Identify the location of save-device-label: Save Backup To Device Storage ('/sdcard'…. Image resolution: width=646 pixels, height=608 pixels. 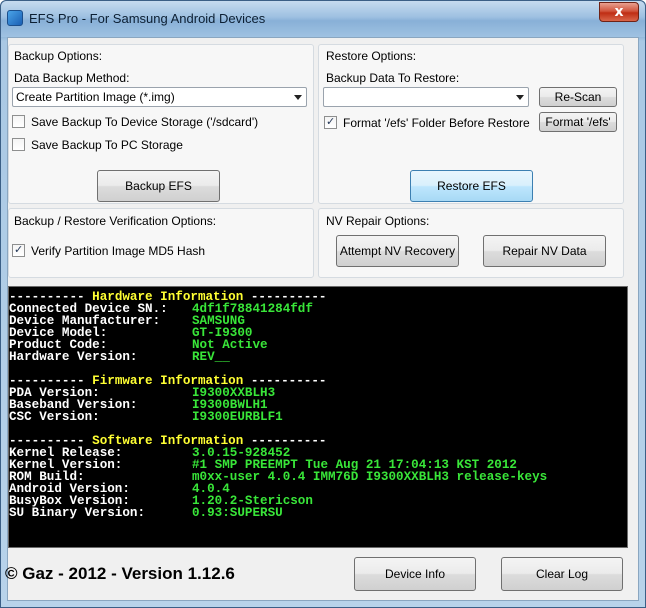
(145, 122).